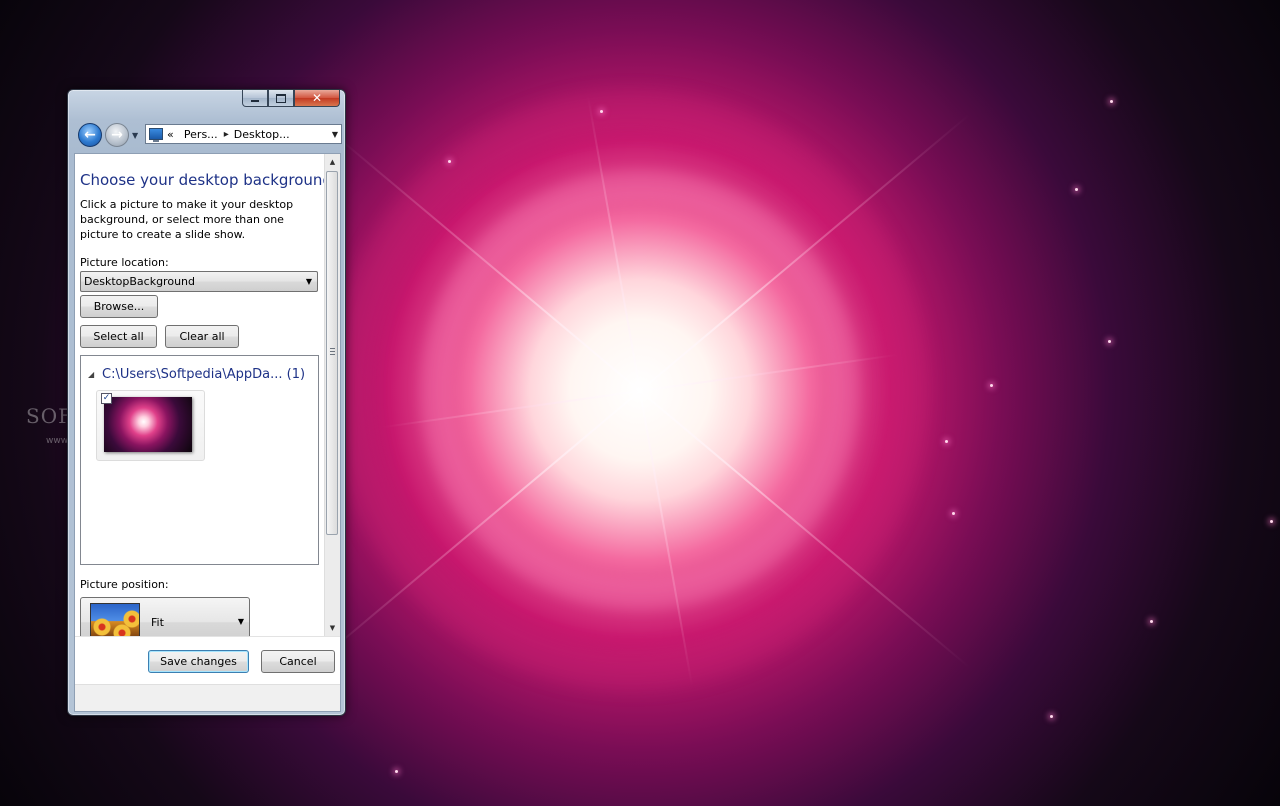 The image size is (1280, 806). Describe the element at coordinates (198, 661) in the screenshot. I see `save-changes-button: Save changes` at that location.